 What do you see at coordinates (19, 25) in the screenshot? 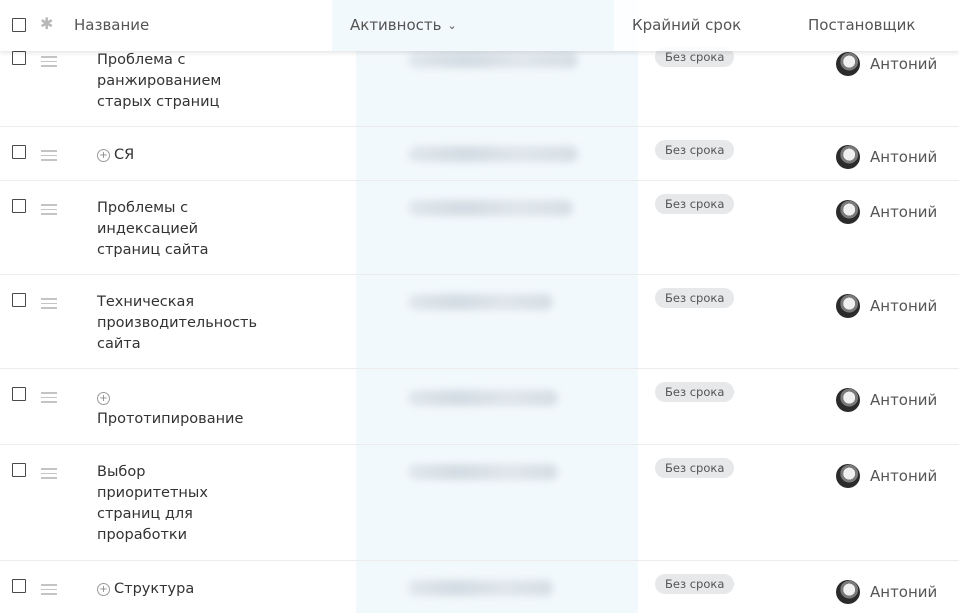
I see `select-all-checkbox` at bounding box center [19, 25].